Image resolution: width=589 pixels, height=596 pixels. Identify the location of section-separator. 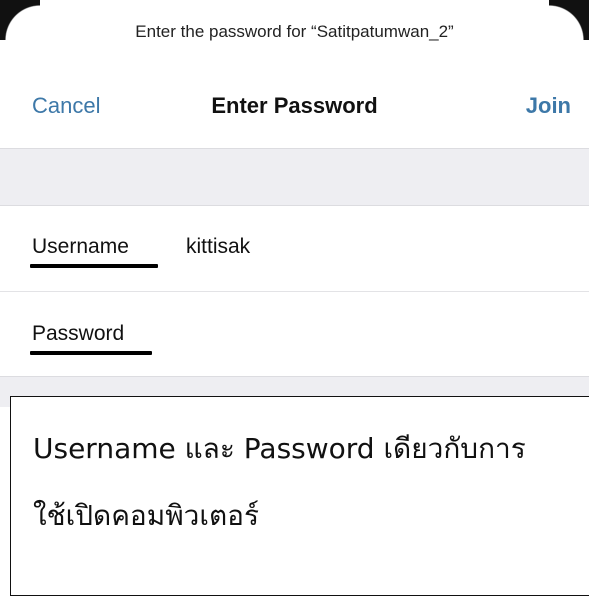
(294, 177).